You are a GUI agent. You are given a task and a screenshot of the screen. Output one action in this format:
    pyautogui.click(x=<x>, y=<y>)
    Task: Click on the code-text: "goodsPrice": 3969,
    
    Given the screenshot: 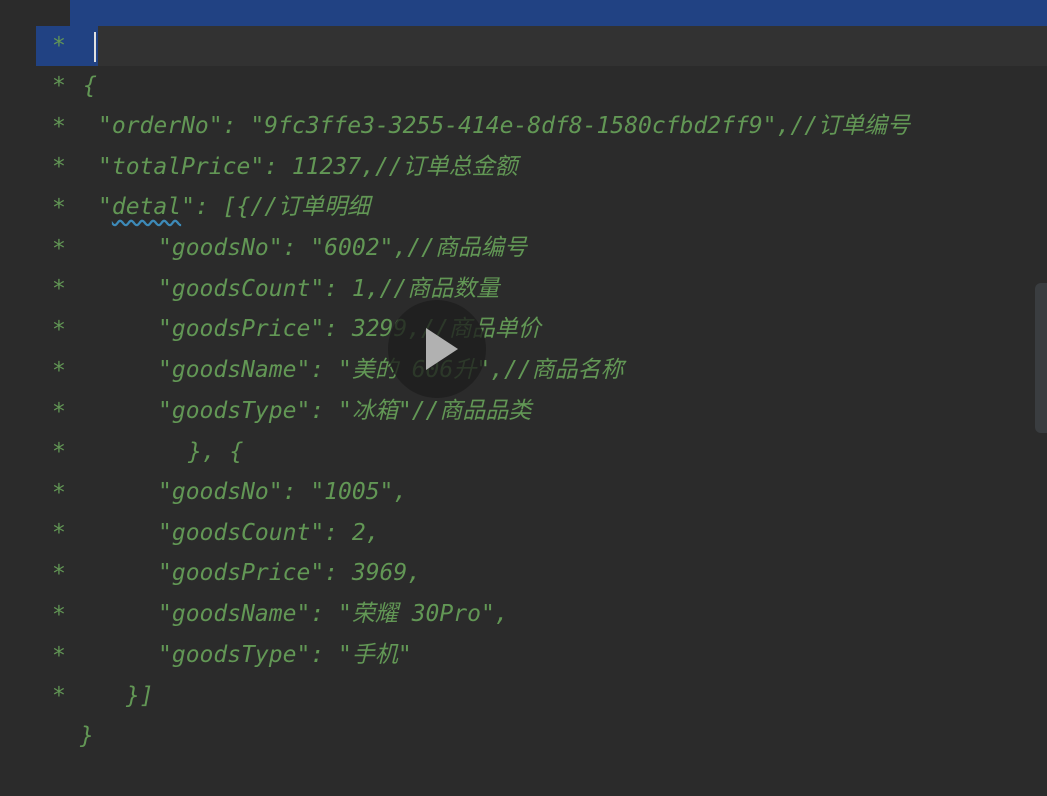 What is the action you would take?
    pyautogui.click(x=290, y=573)
    